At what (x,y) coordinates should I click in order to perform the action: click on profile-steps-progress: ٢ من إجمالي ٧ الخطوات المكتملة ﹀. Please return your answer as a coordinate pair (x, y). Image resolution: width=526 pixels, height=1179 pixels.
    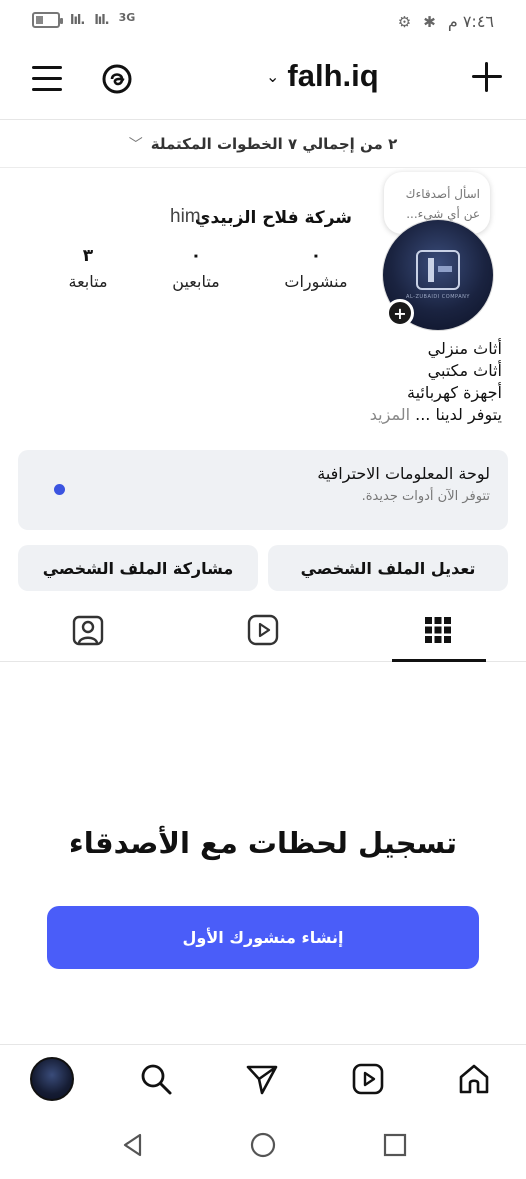
    Looking at the image, I should click on (263, 144).